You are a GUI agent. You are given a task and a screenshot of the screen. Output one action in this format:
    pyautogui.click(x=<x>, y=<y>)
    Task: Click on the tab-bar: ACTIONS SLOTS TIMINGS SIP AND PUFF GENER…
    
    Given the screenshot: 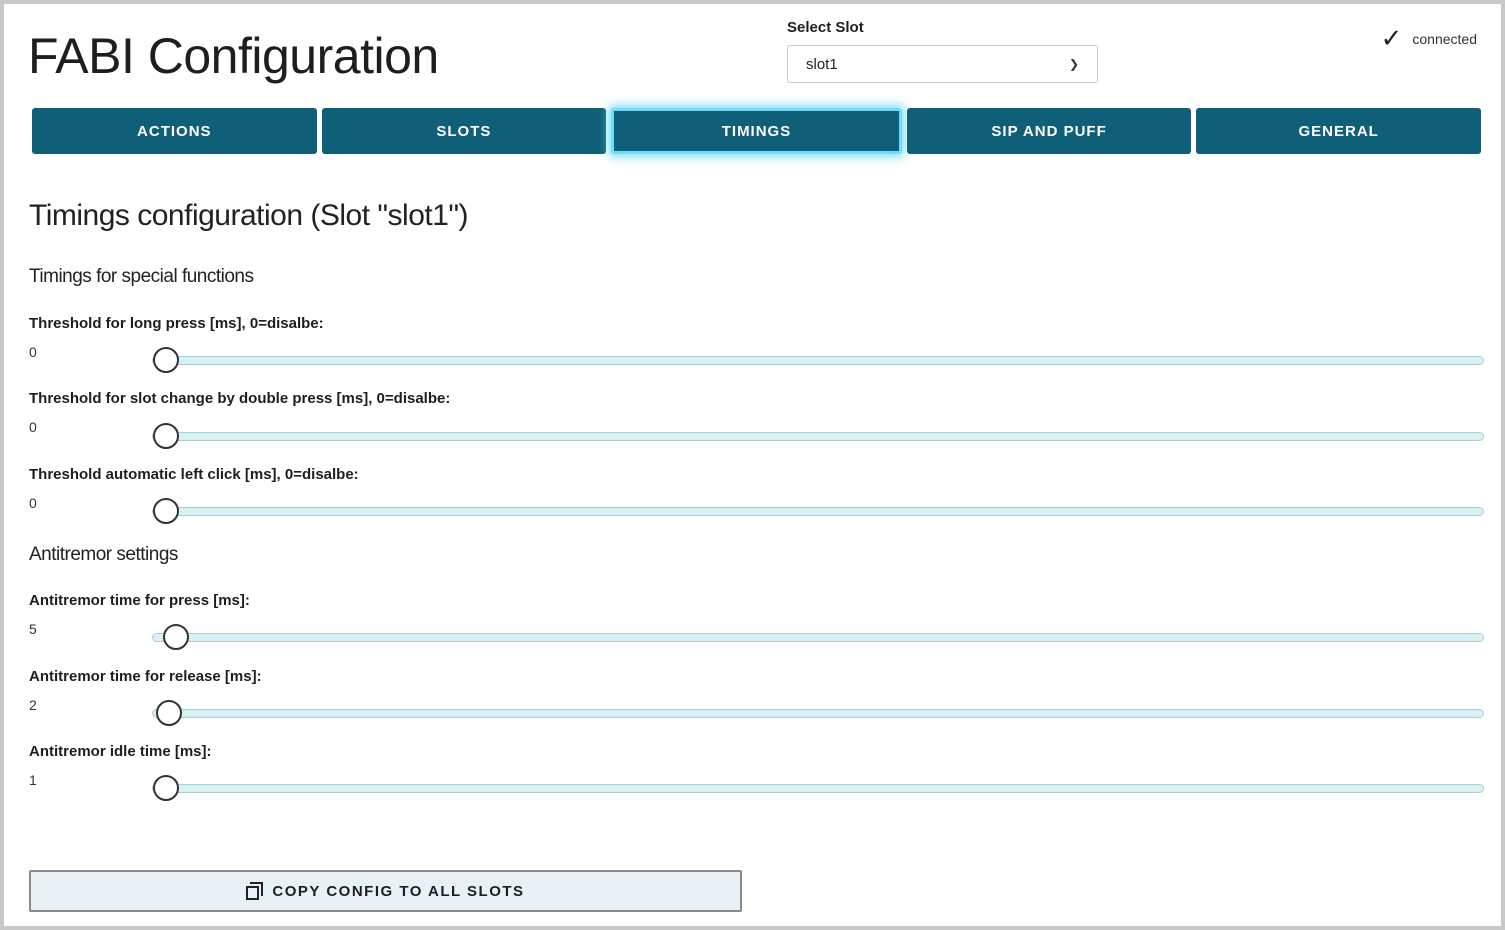 What is the action you would take?
    pyautogui.click(x=756, y=131)
    